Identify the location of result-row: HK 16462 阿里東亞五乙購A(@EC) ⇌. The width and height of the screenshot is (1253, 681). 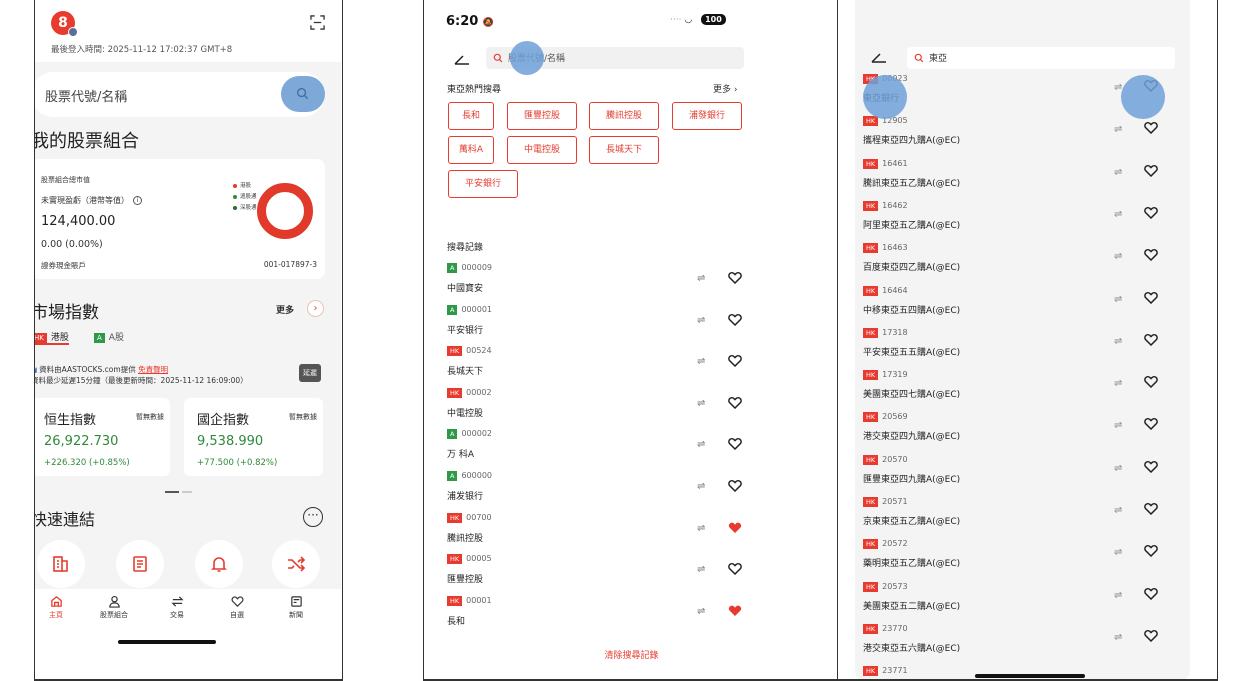
(1023, 221).